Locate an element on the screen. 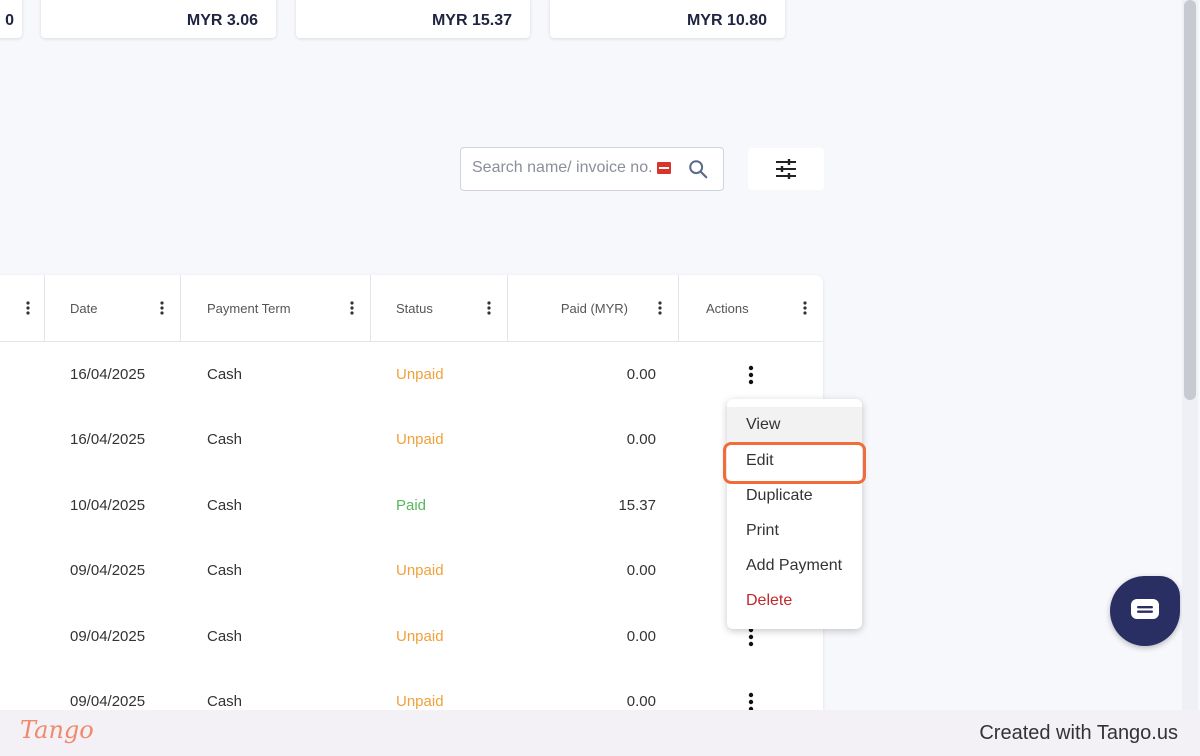  cell-status: Paid is located at coordinates (411, 505).